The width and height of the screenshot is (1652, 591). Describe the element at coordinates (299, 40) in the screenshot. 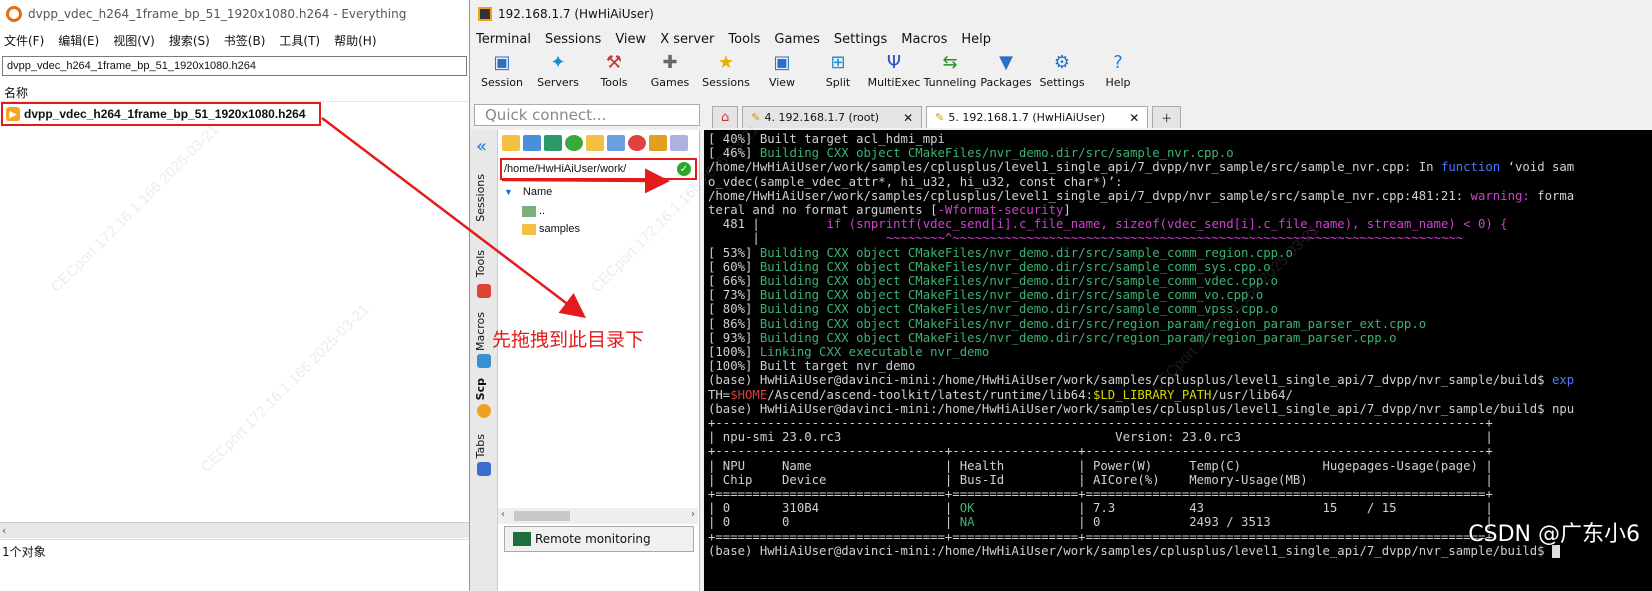

I see `everything-menu-item: 工具(T)` at that location.